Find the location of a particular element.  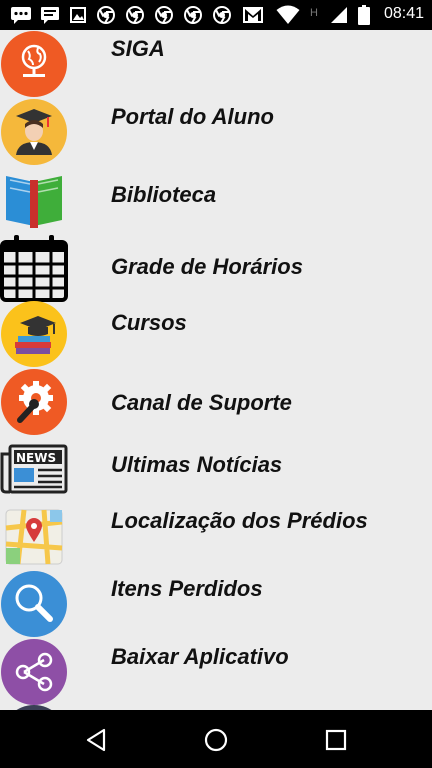

menu-item-label: SIGA is located at coordinates (138, 48).